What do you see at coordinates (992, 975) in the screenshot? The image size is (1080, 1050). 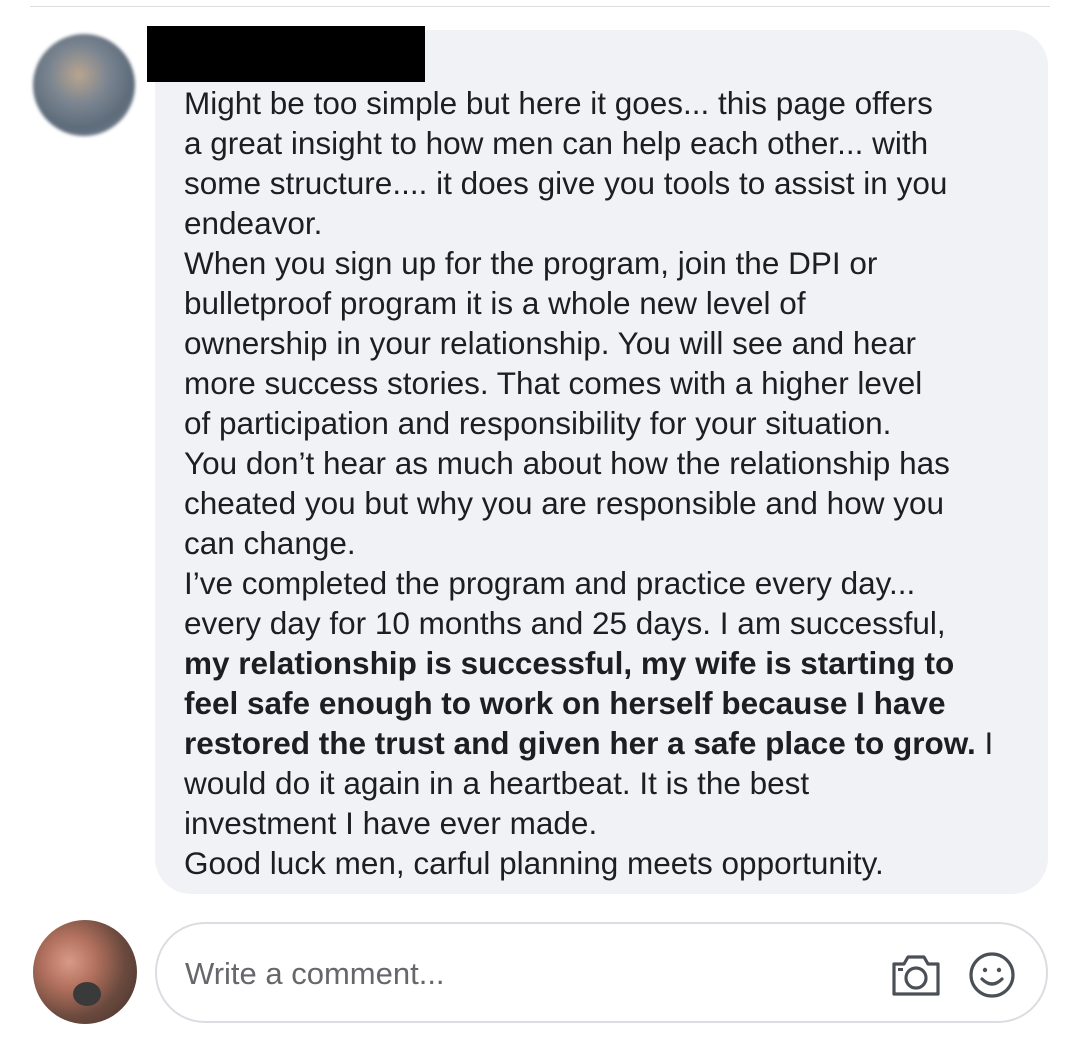 I see `emoji-icon` at bounding box center [992, 975].